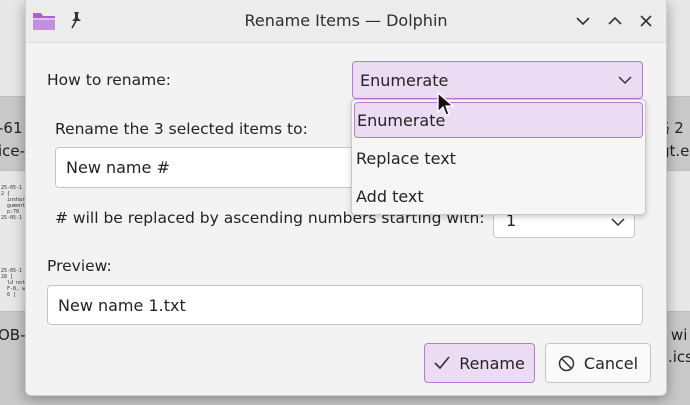 Image resolution: width=690 pixels, height=405 pixels. What do you see at coordinates (401, 120) in the screenshot?
I see `option-label: Enumerate` at bounding box center [401, 120].